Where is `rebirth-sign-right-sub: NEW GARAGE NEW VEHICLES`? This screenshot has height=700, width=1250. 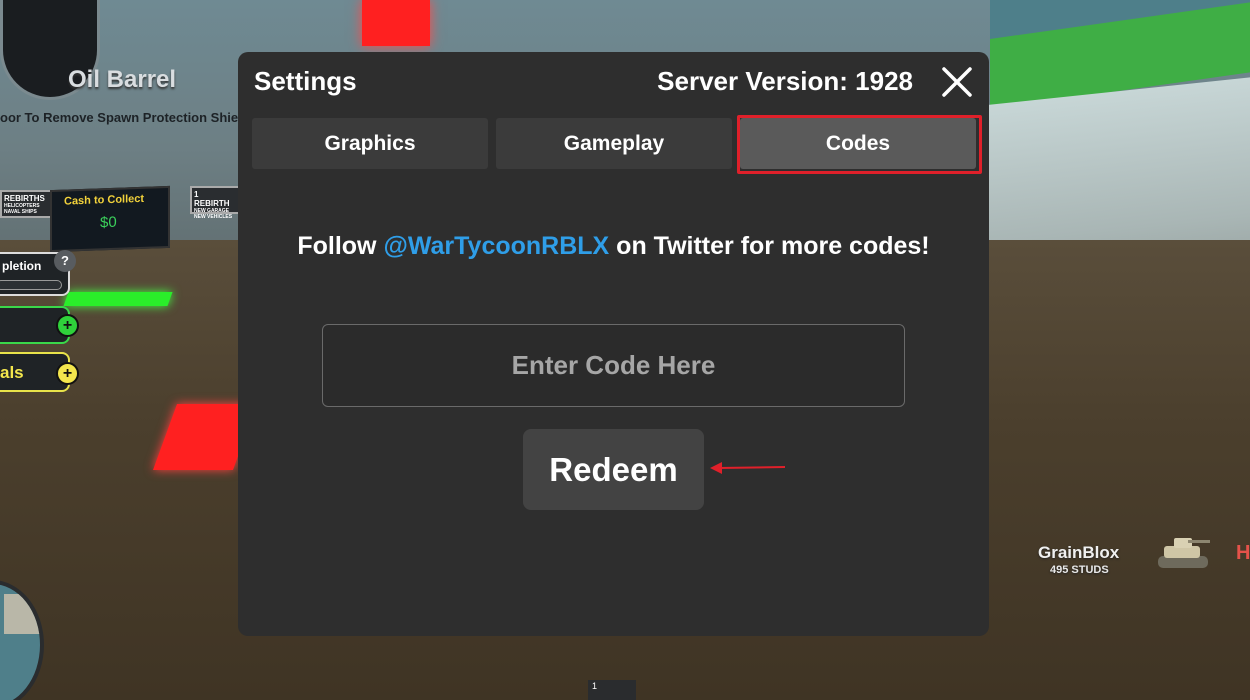
rebirth-sign-right-sub: NEW GARAGE NEW VEHICLES is located at coordinates (213, 214).